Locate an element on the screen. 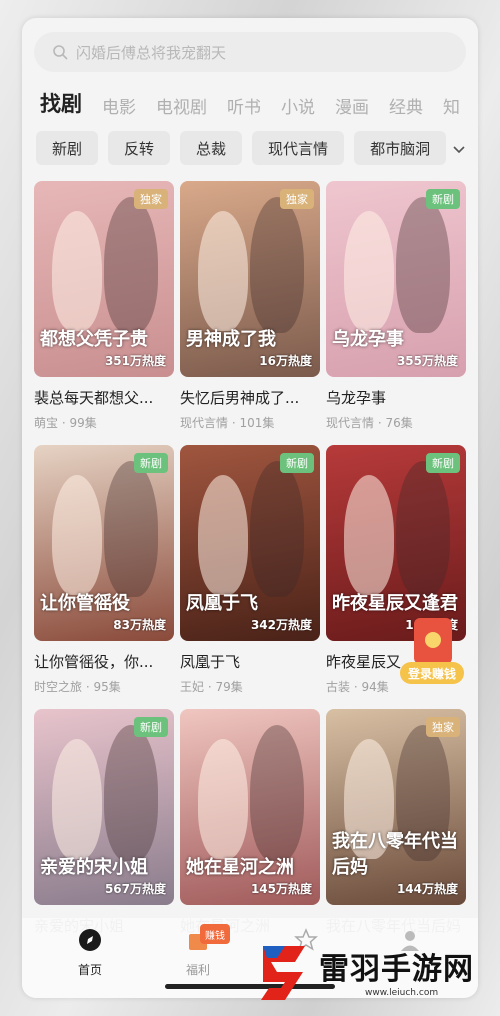 This screenshot has height=1016, width=500. drama-poster: 男神成了我 独家 16万热度 is located at coordinates (250, 279).